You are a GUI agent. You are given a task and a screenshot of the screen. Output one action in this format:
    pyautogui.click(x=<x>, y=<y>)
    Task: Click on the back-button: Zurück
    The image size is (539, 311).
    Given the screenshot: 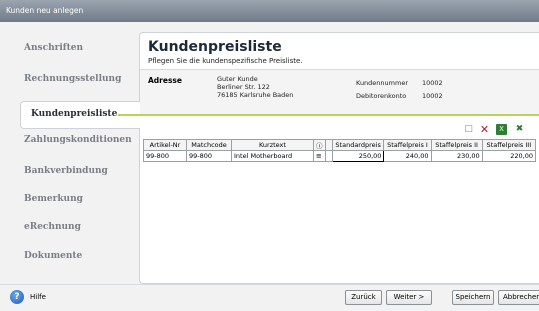 What is the action you would take?
    pyautogui.click(x=363, y=297)
    